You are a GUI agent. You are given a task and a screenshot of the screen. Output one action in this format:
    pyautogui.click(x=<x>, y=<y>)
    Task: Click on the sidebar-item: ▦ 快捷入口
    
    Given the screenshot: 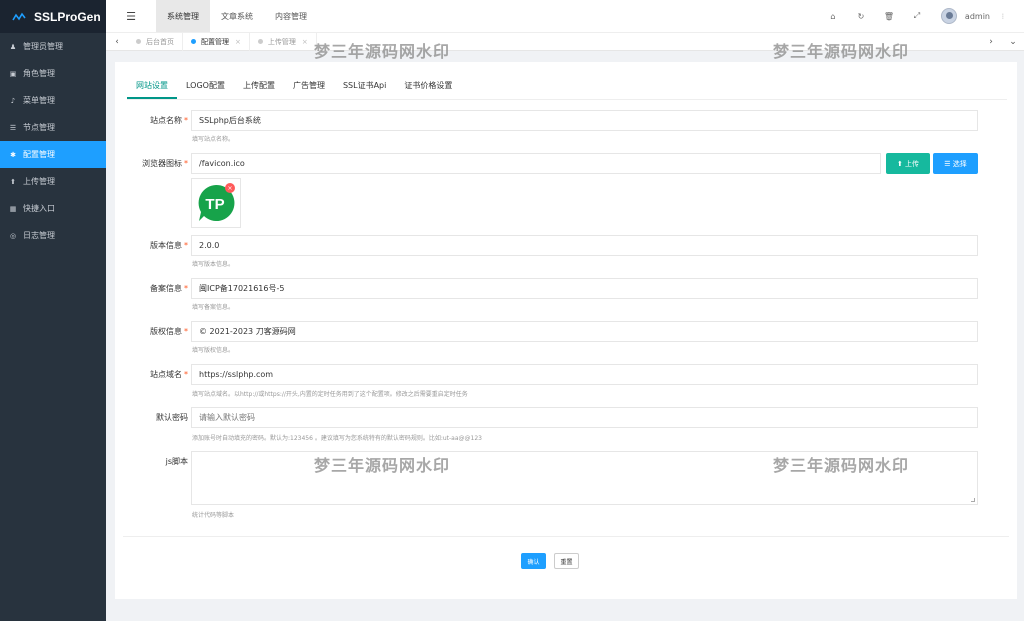 What is the action you would take?
    pyautogui.click(x=53, y=208)
    